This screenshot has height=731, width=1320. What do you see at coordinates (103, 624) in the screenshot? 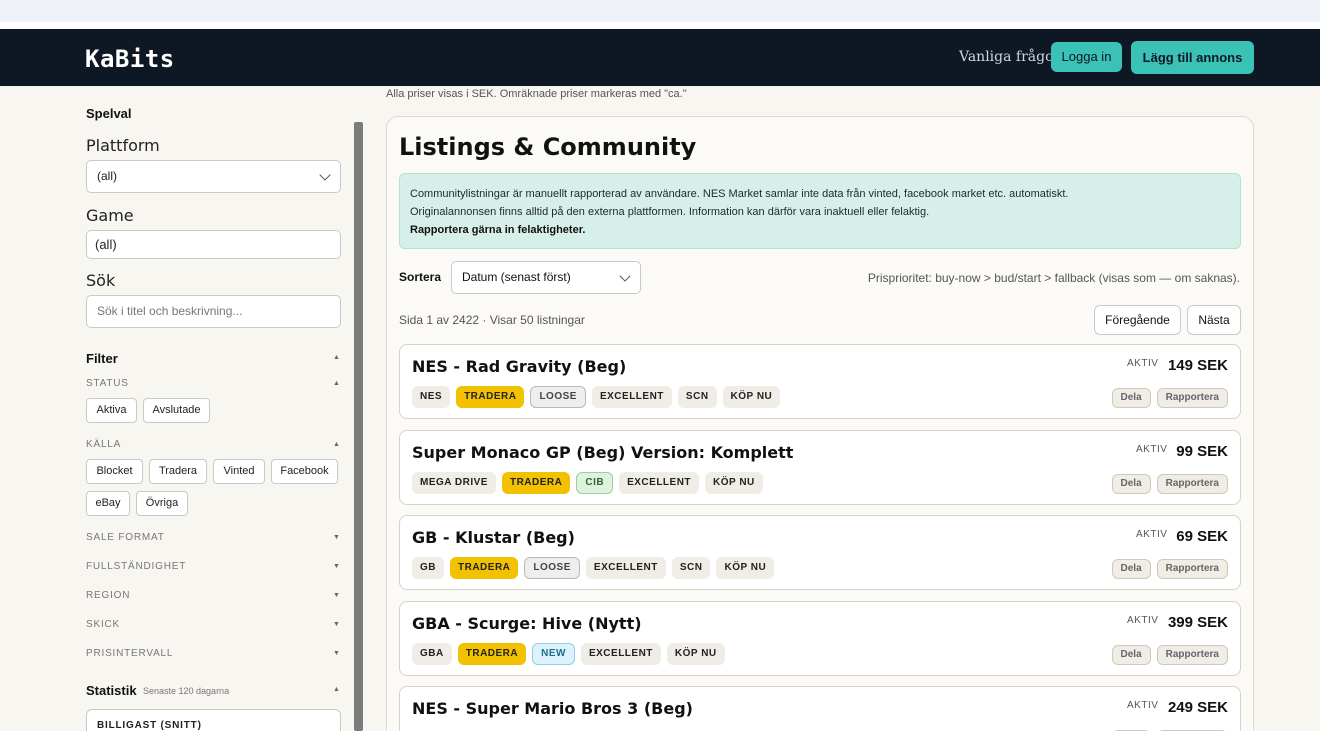
I see `condition-section-head: SKICK` at bounding box center [103, 624].